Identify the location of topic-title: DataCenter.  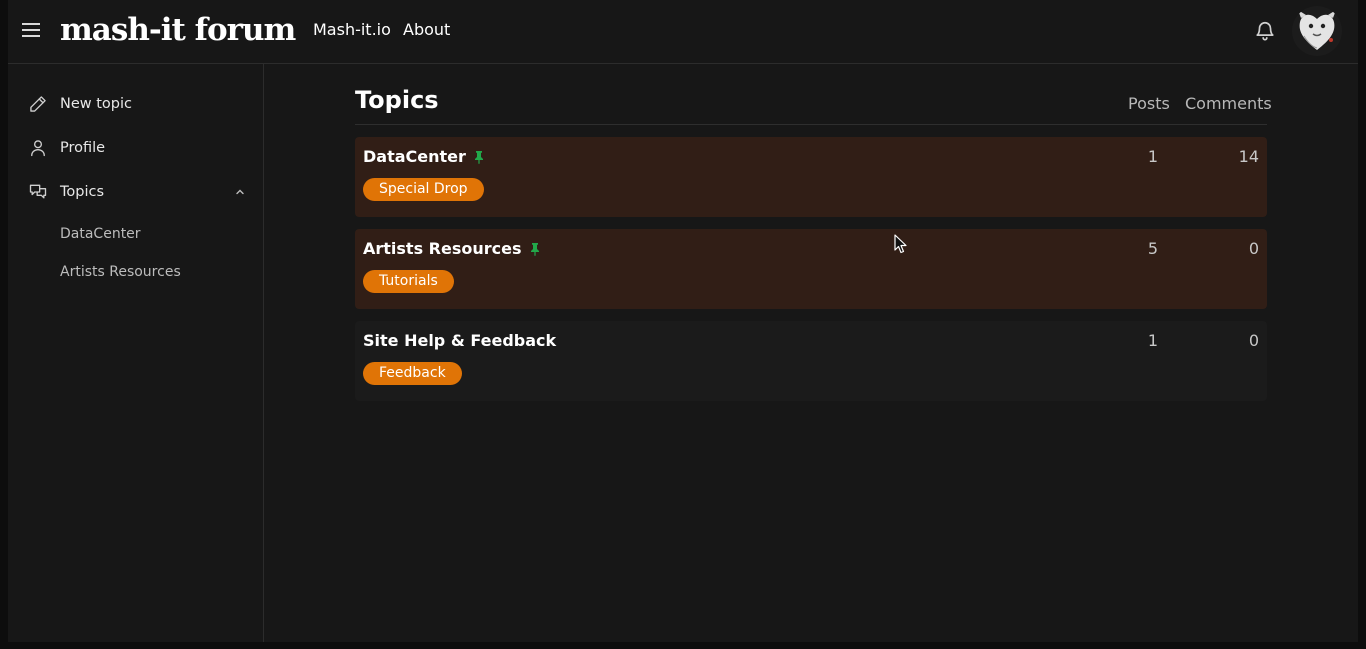
(424, 156).